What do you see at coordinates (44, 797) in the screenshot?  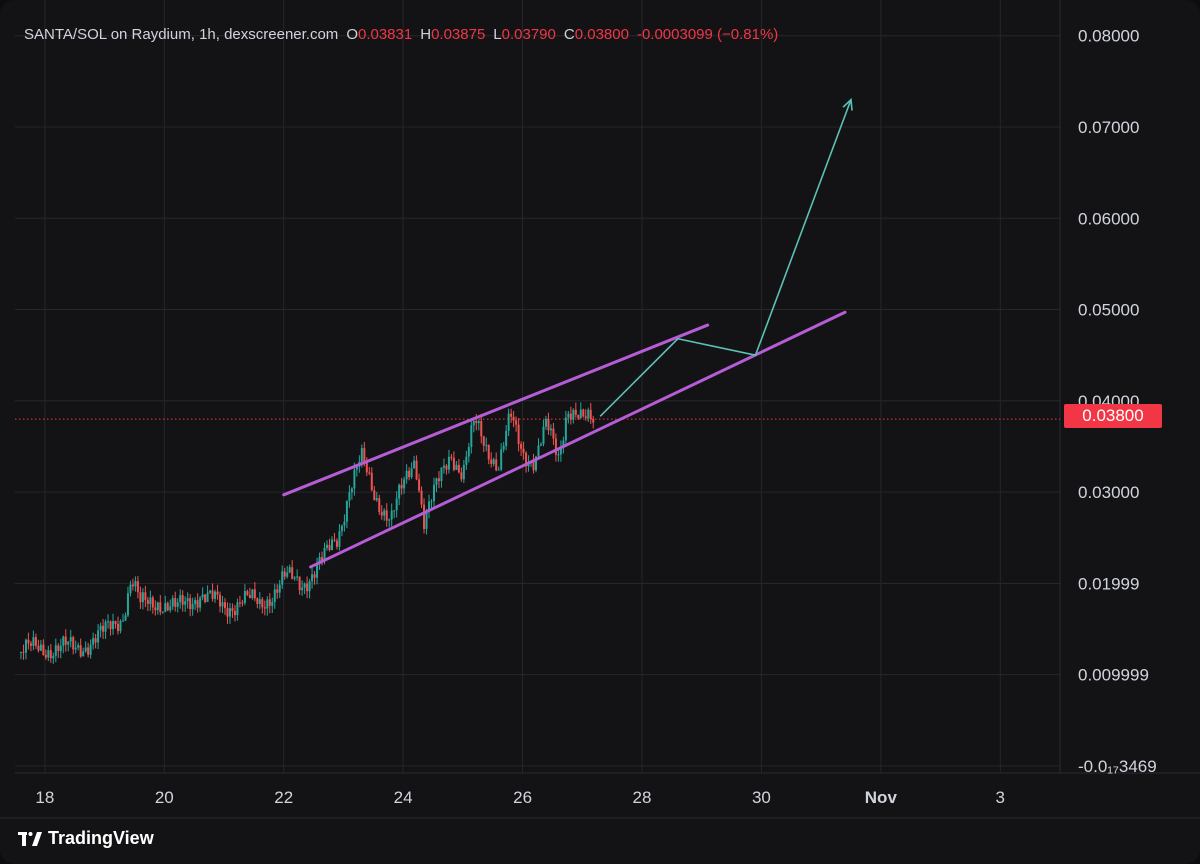 I see `x-tick-label: 18` at bounding box center [44, 797].